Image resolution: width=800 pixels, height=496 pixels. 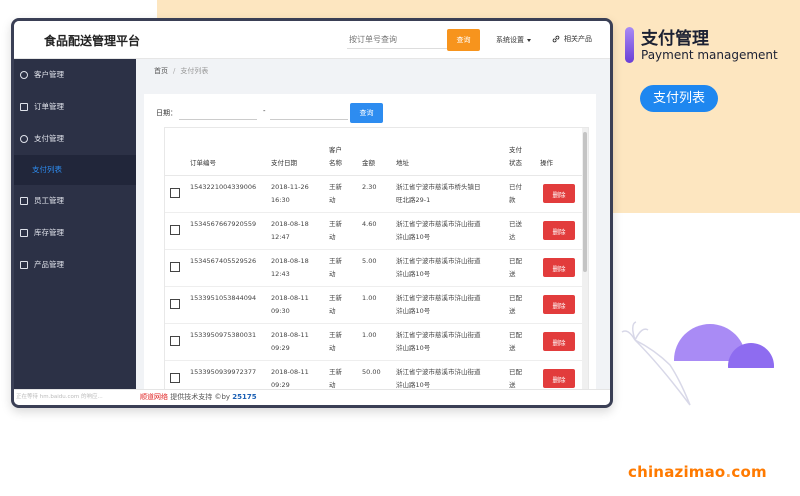 What do you see at coordinates (280, 237) in the screenshot?
I see `pay-time: 12:47` at bounding box center [280, 237].